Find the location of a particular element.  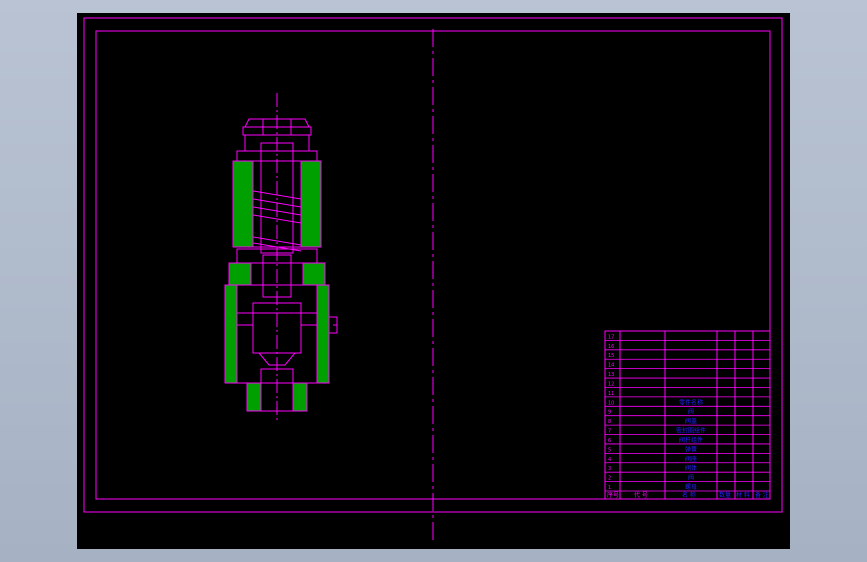

bom-header-code: 代 号 is located at coordinates (641, 495).